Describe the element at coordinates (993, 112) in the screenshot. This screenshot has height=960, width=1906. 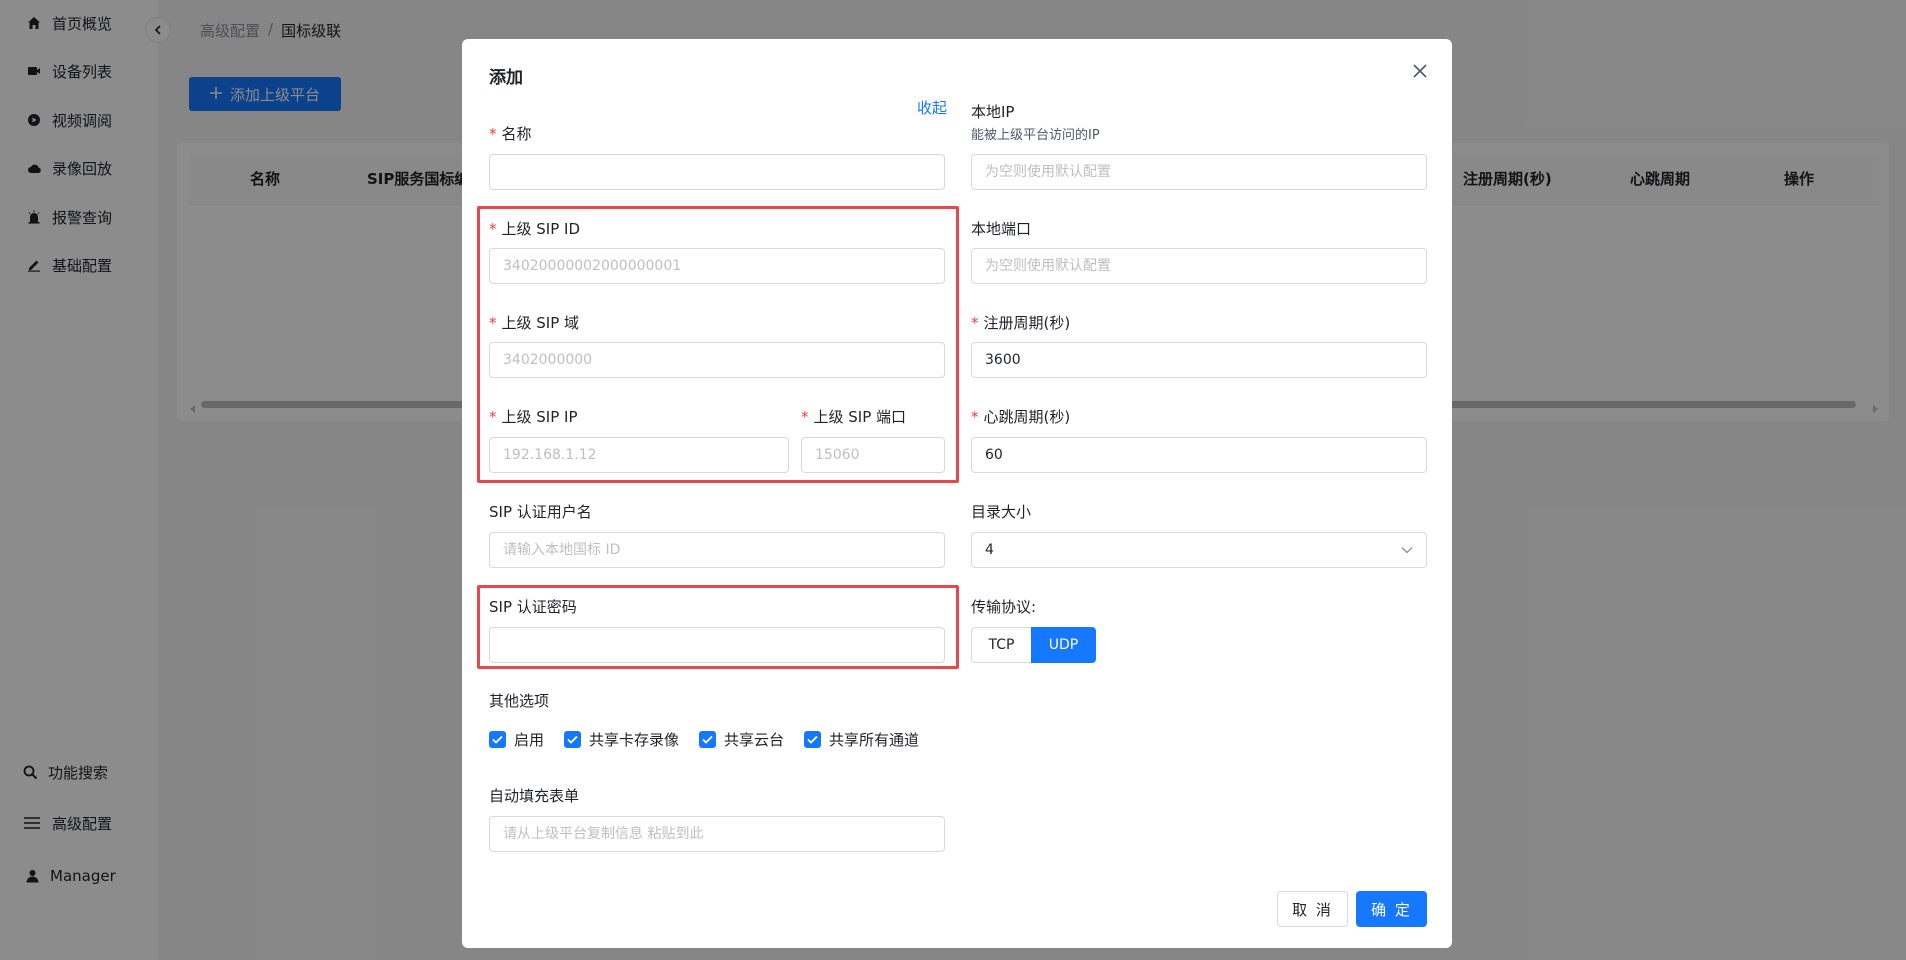
I see `local-ip-label: 本地IP` at that location.